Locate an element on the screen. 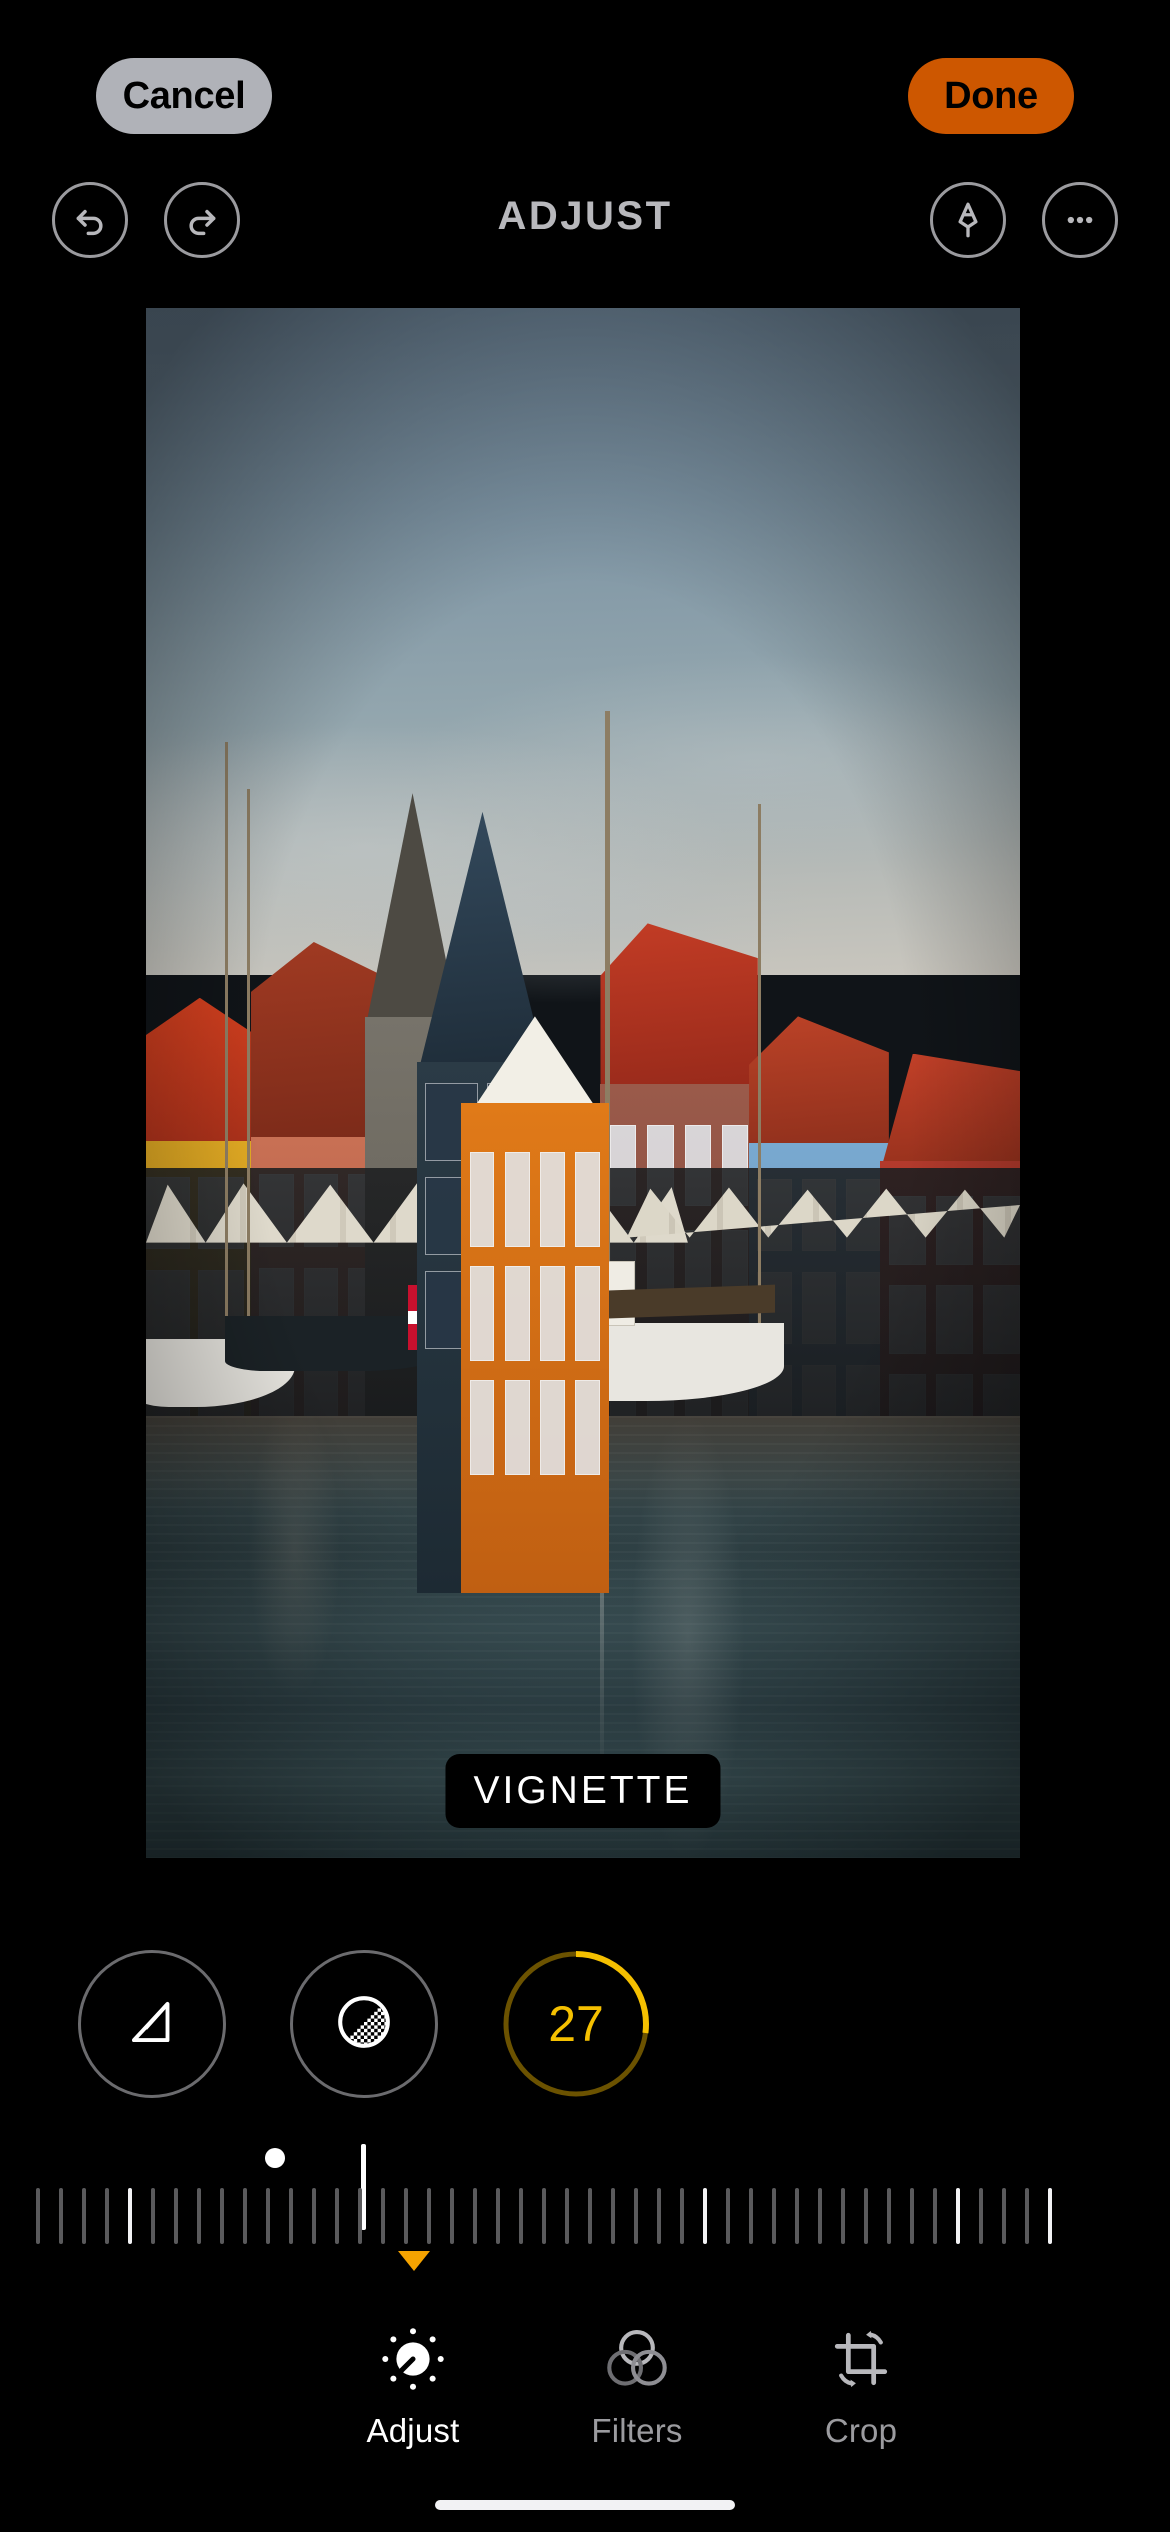  done-button-label: Done is located at coordinates (991, 95).